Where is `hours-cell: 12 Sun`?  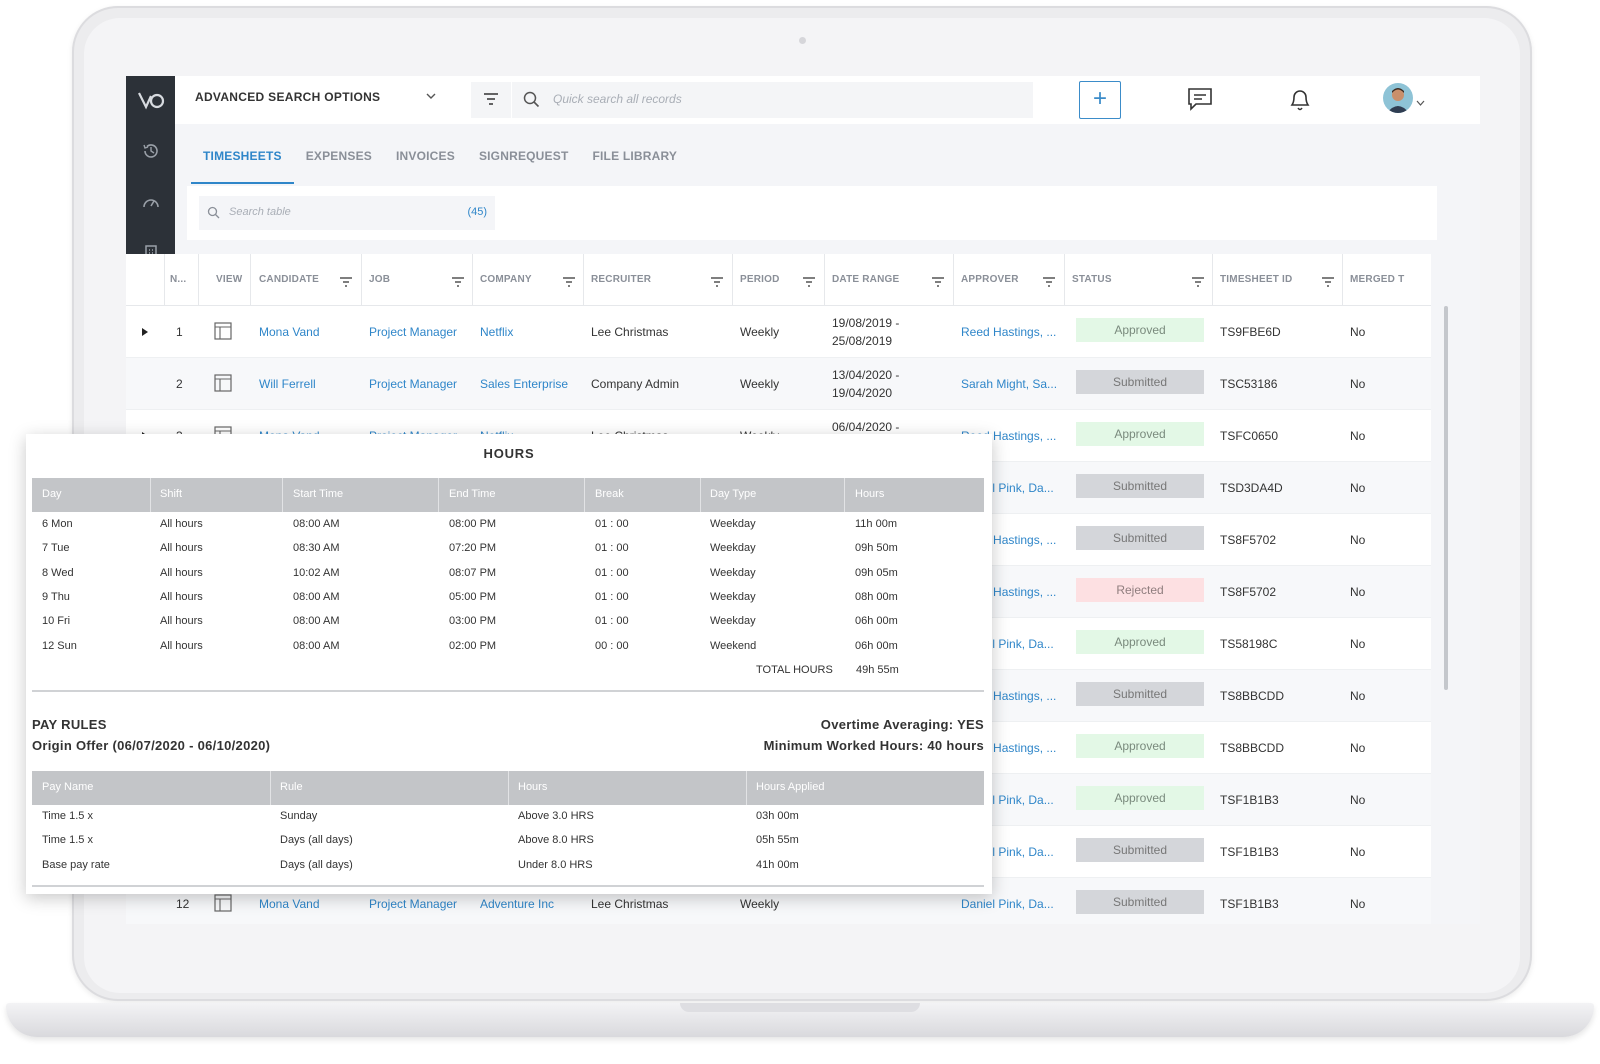
hours-cell: 12 Sun is located at coordinates (59, 645).